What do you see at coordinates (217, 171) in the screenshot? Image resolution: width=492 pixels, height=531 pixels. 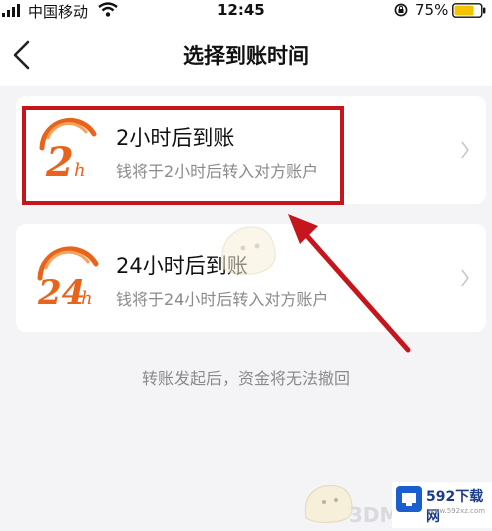 I see `option-subtitle: 钱将于2小时后转入对方账户` at bounding box center [217, 171].